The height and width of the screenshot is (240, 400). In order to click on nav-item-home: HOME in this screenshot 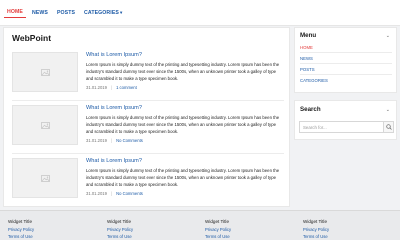, I will do `click(15, 12)`.